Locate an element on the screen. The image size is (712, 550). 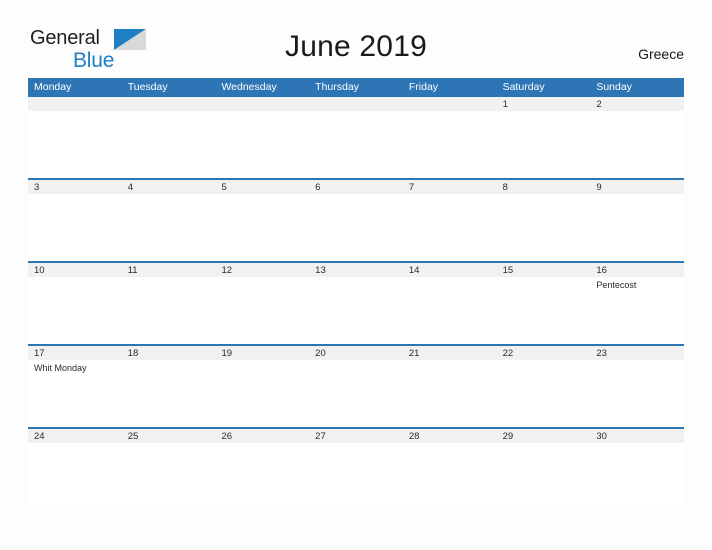
calendar-day-cell: 23 is located at coordinates (637, 386).